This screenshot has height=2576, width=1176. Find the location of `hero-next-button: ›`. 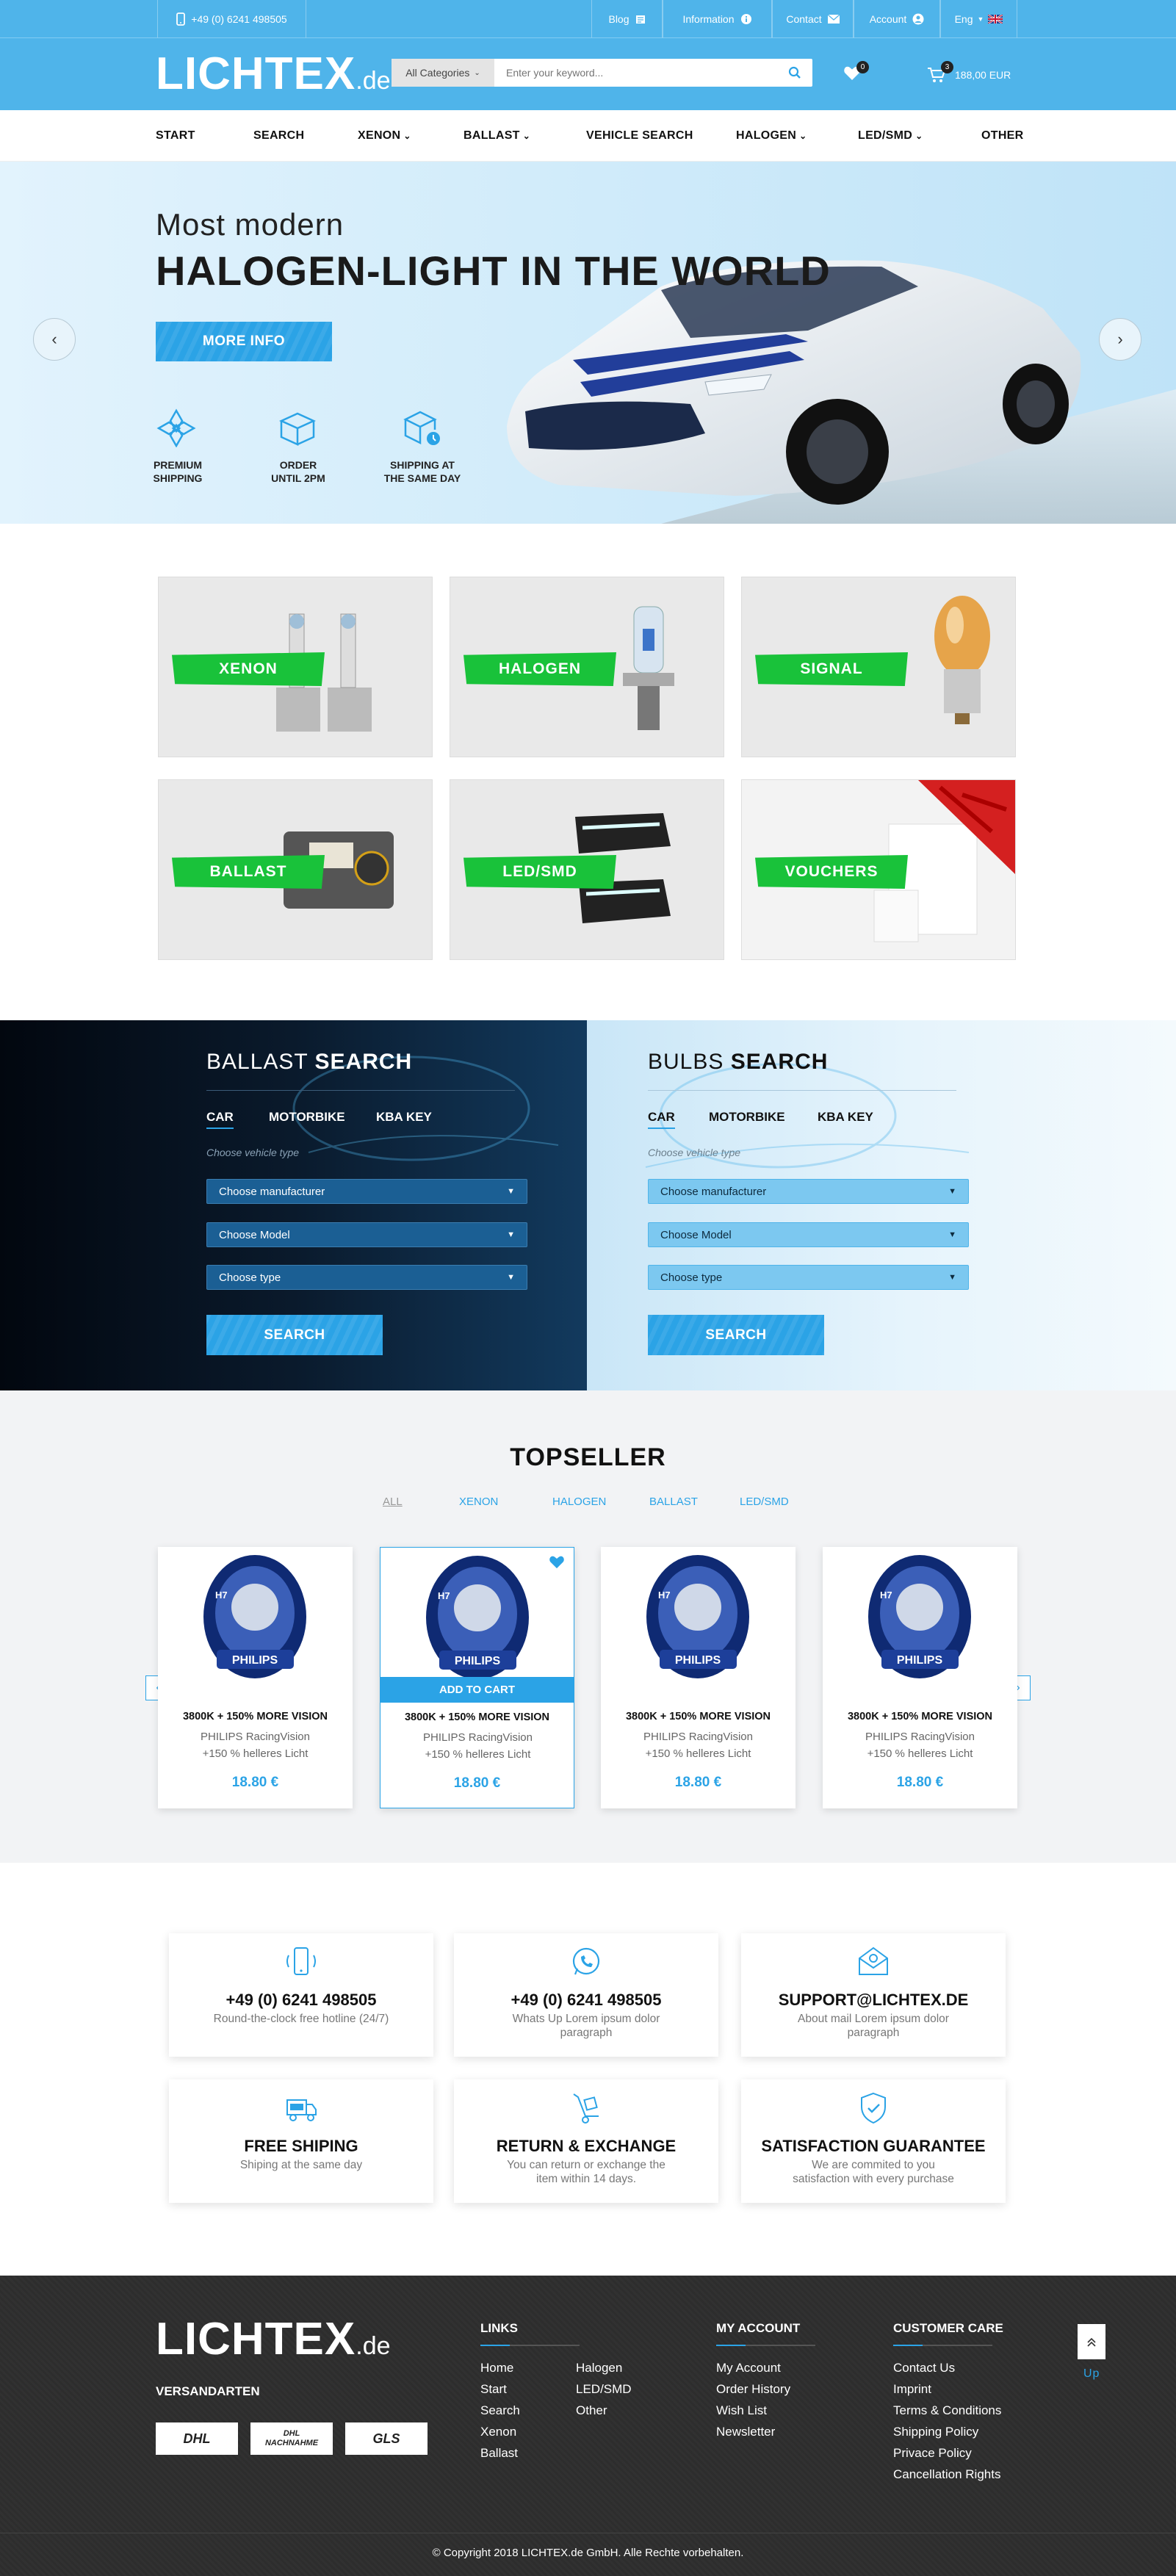

hero-next-button: › is located at coordinates (1120, 340).